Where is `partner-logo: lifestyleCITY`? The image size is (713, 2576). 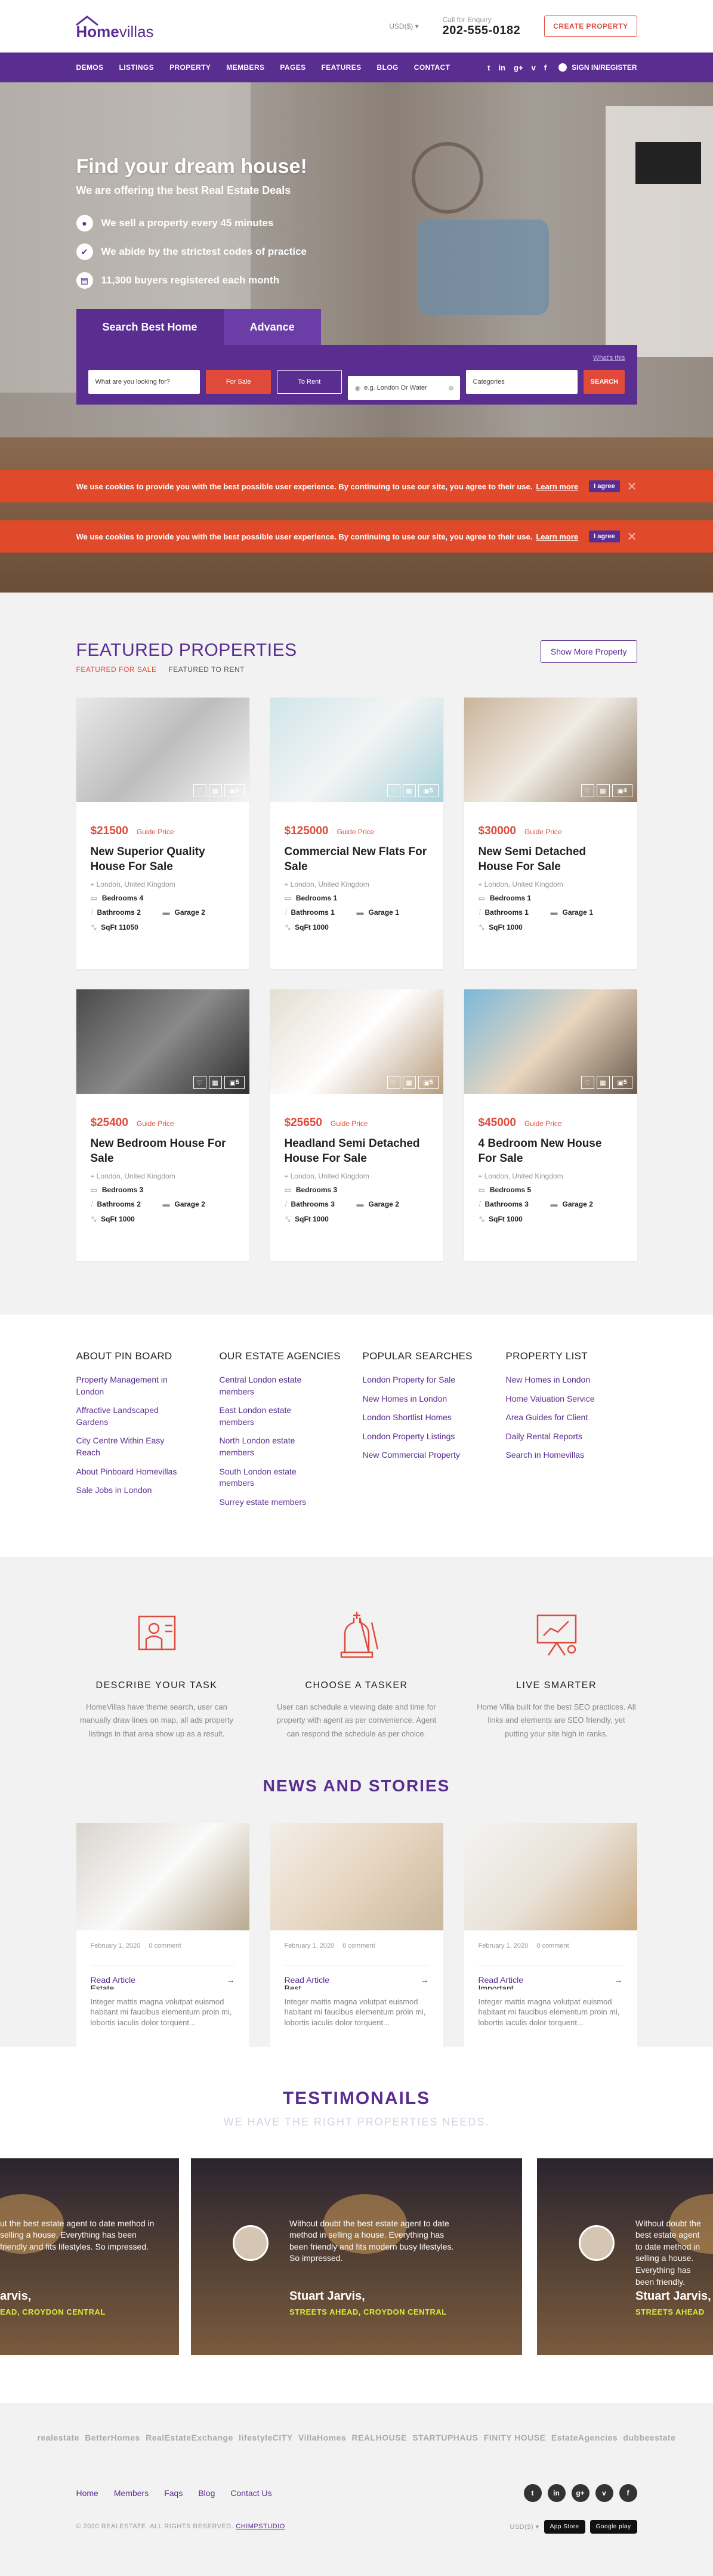 partner-logo: lifestyleCITY is located at coordinates (266, 2438).